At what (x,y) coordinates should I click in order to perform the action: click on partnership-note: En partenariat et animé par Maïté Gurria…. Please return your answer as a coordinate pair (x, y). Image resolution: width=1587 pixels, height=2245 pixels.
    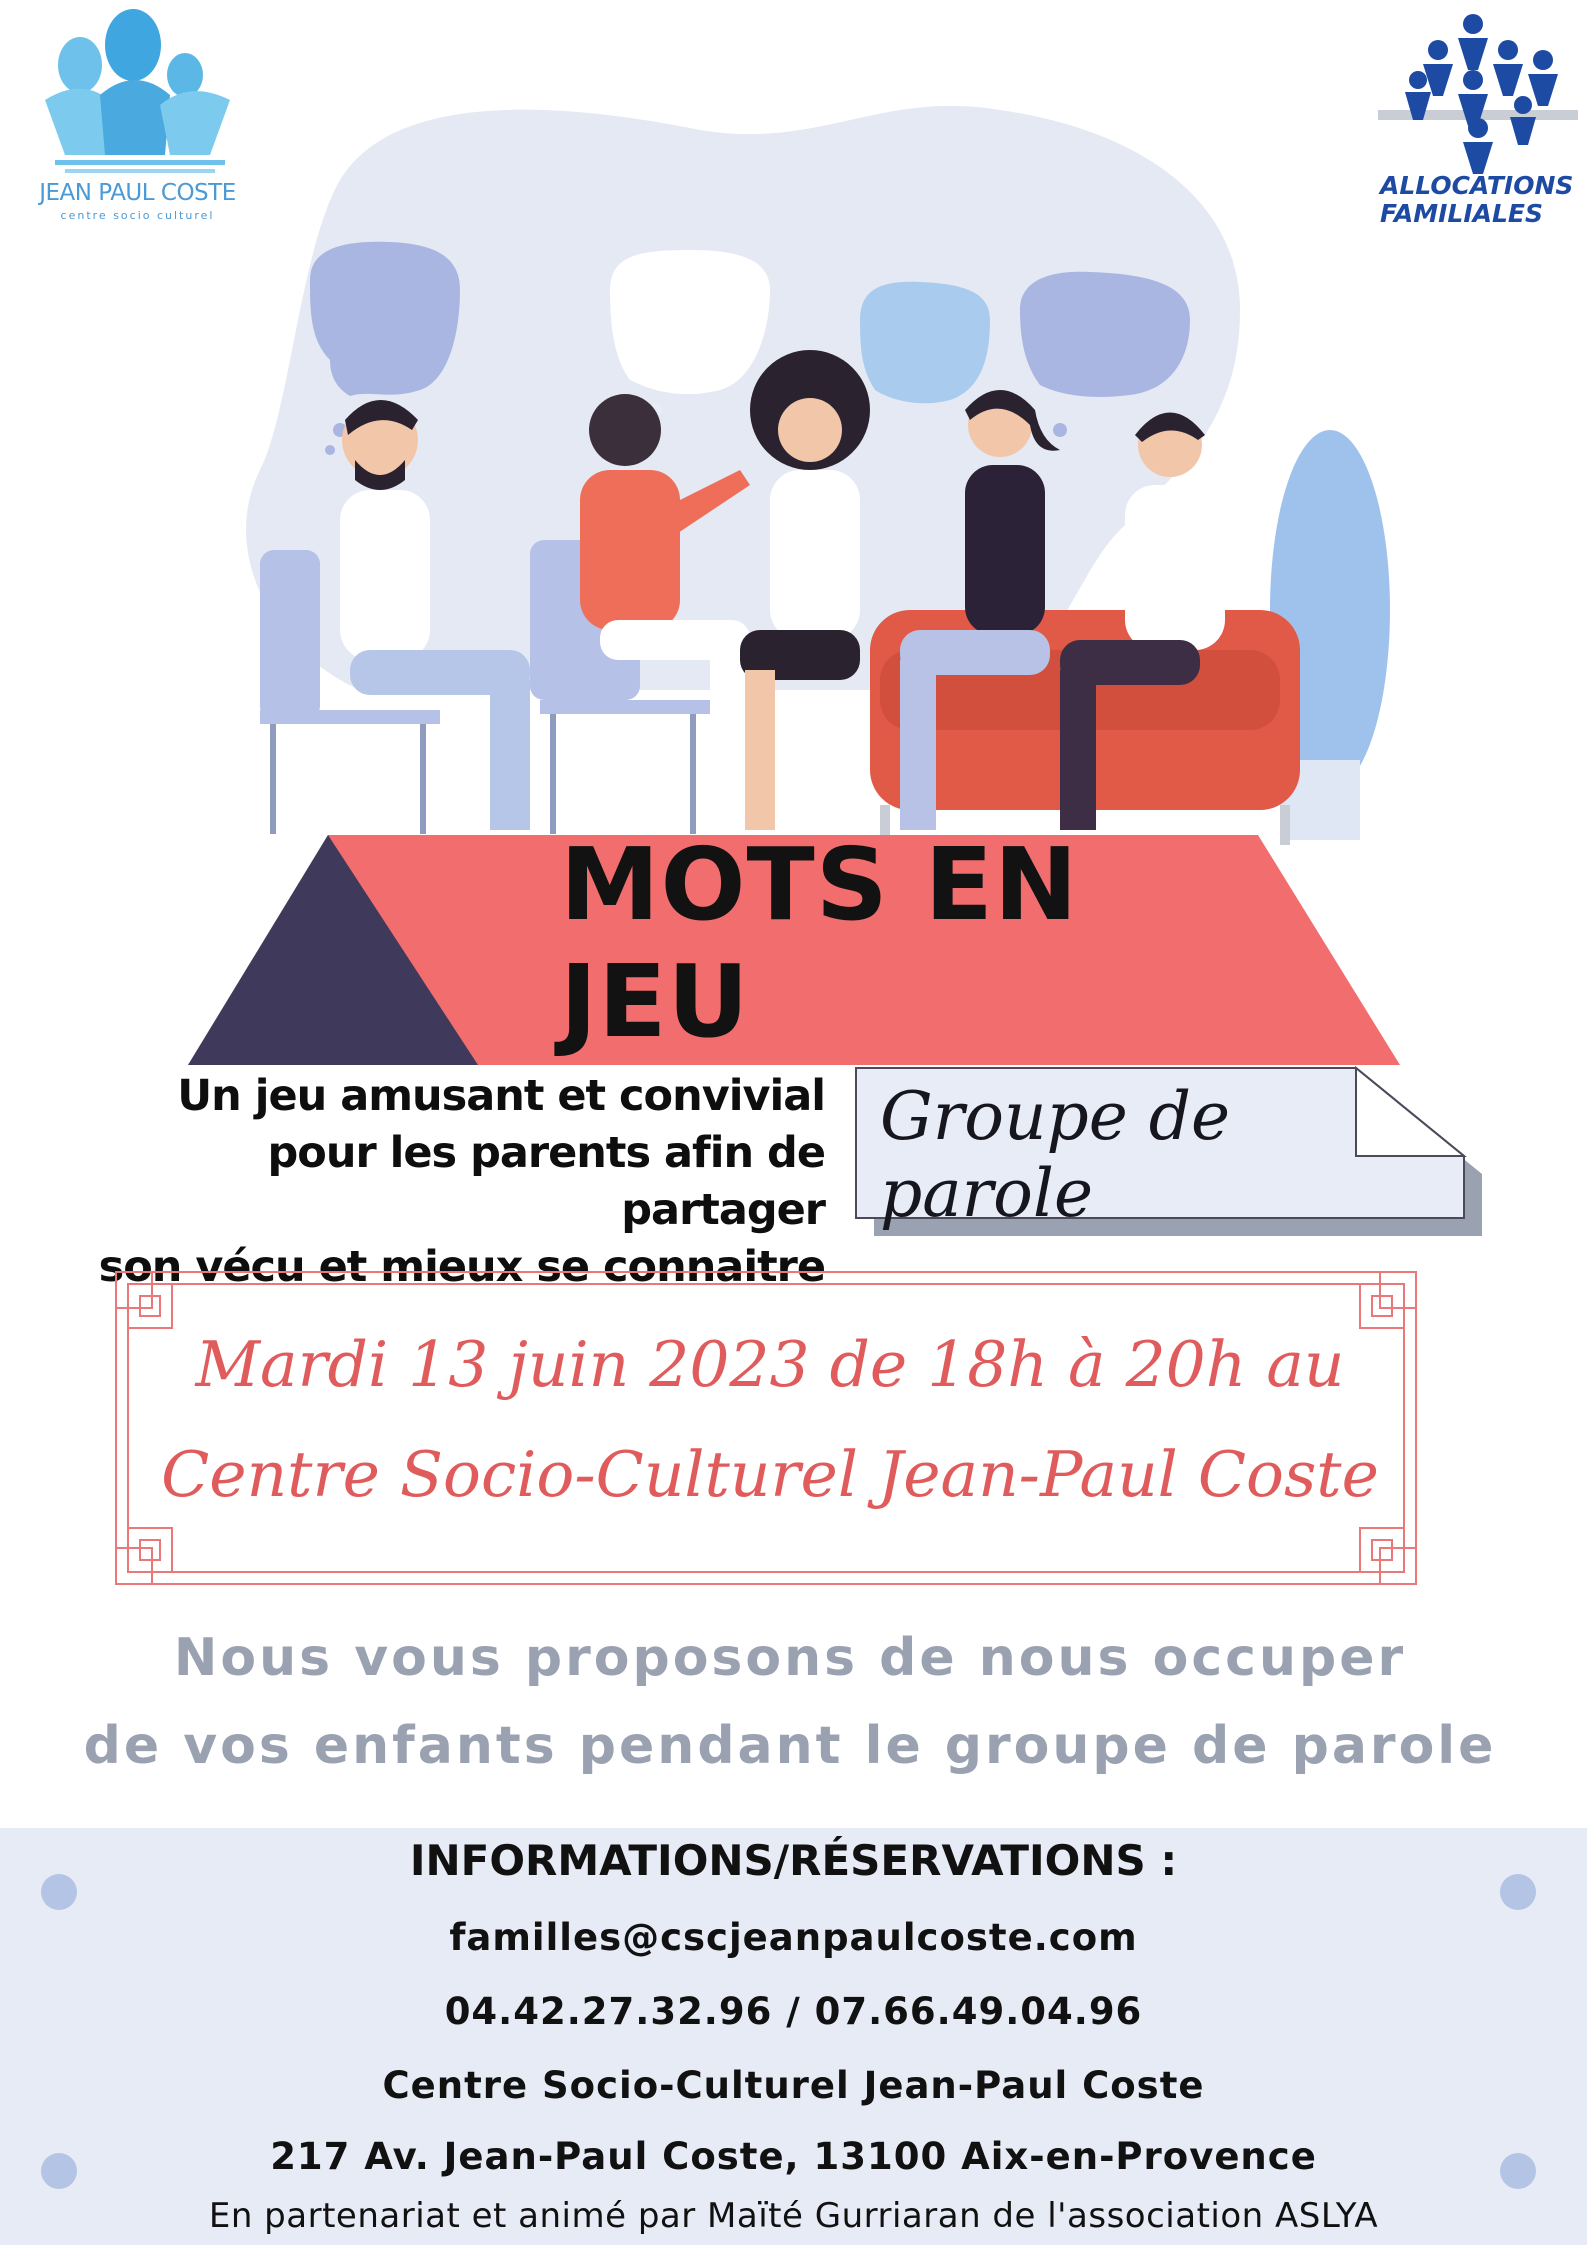
    Looking at the image, I should click on (793, 2216).